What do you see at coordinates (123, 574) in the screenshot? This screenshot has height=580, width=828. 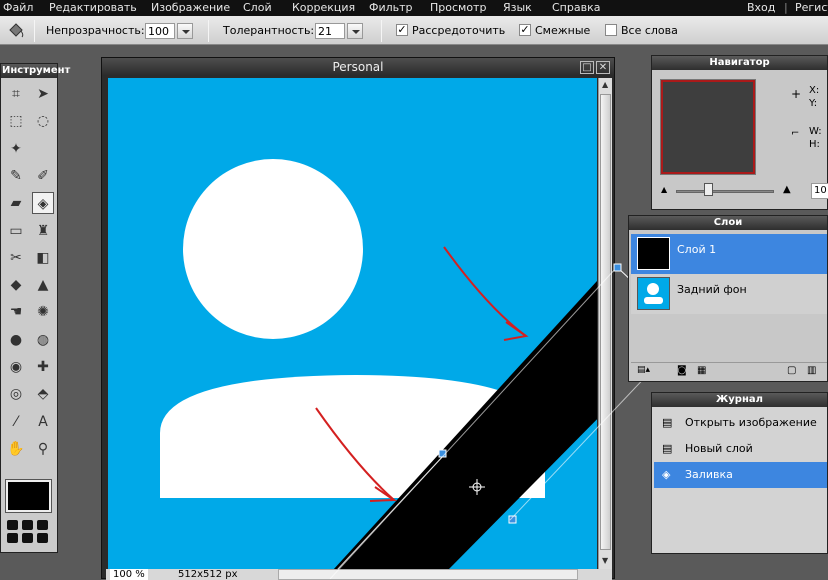 I see `zoom-value: 100` at bounding box center [123, 574].